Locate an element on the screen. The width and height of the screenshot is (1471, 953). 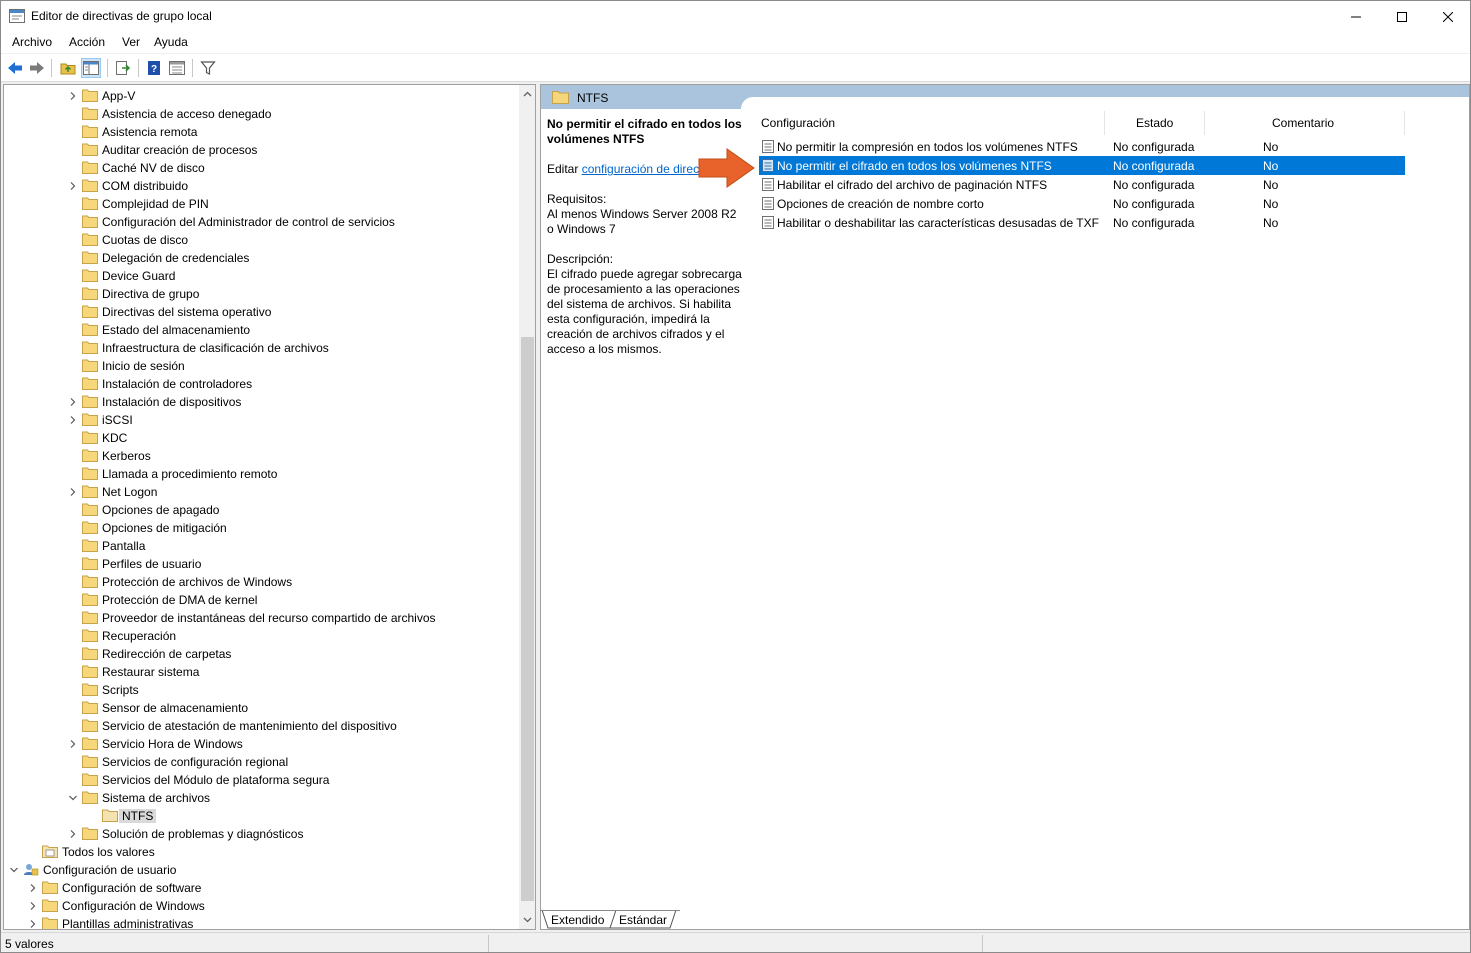
tree-item: Configuración de usuario is located at coordinates (261, 870).